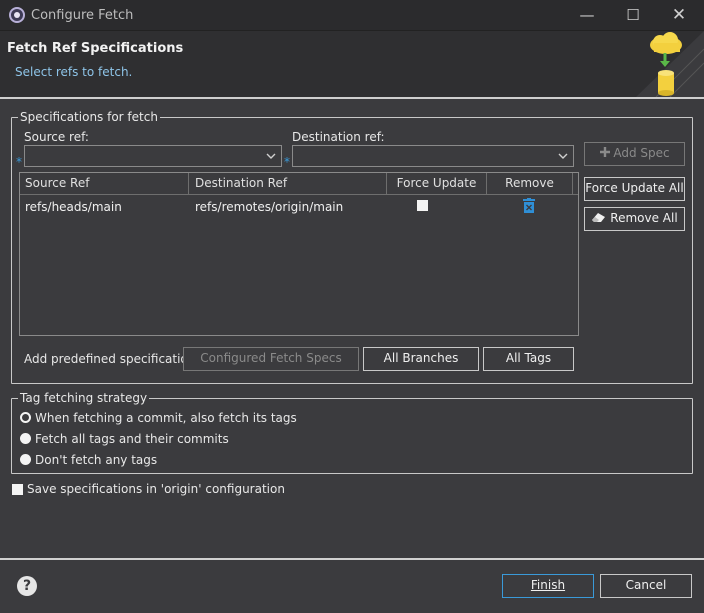 Image resolution: width=704 pixels, height=613 pixels. Describe the element at coordinates (641, 153) in the screenshot. I see `add-spec-label: Add Spec` at that location.